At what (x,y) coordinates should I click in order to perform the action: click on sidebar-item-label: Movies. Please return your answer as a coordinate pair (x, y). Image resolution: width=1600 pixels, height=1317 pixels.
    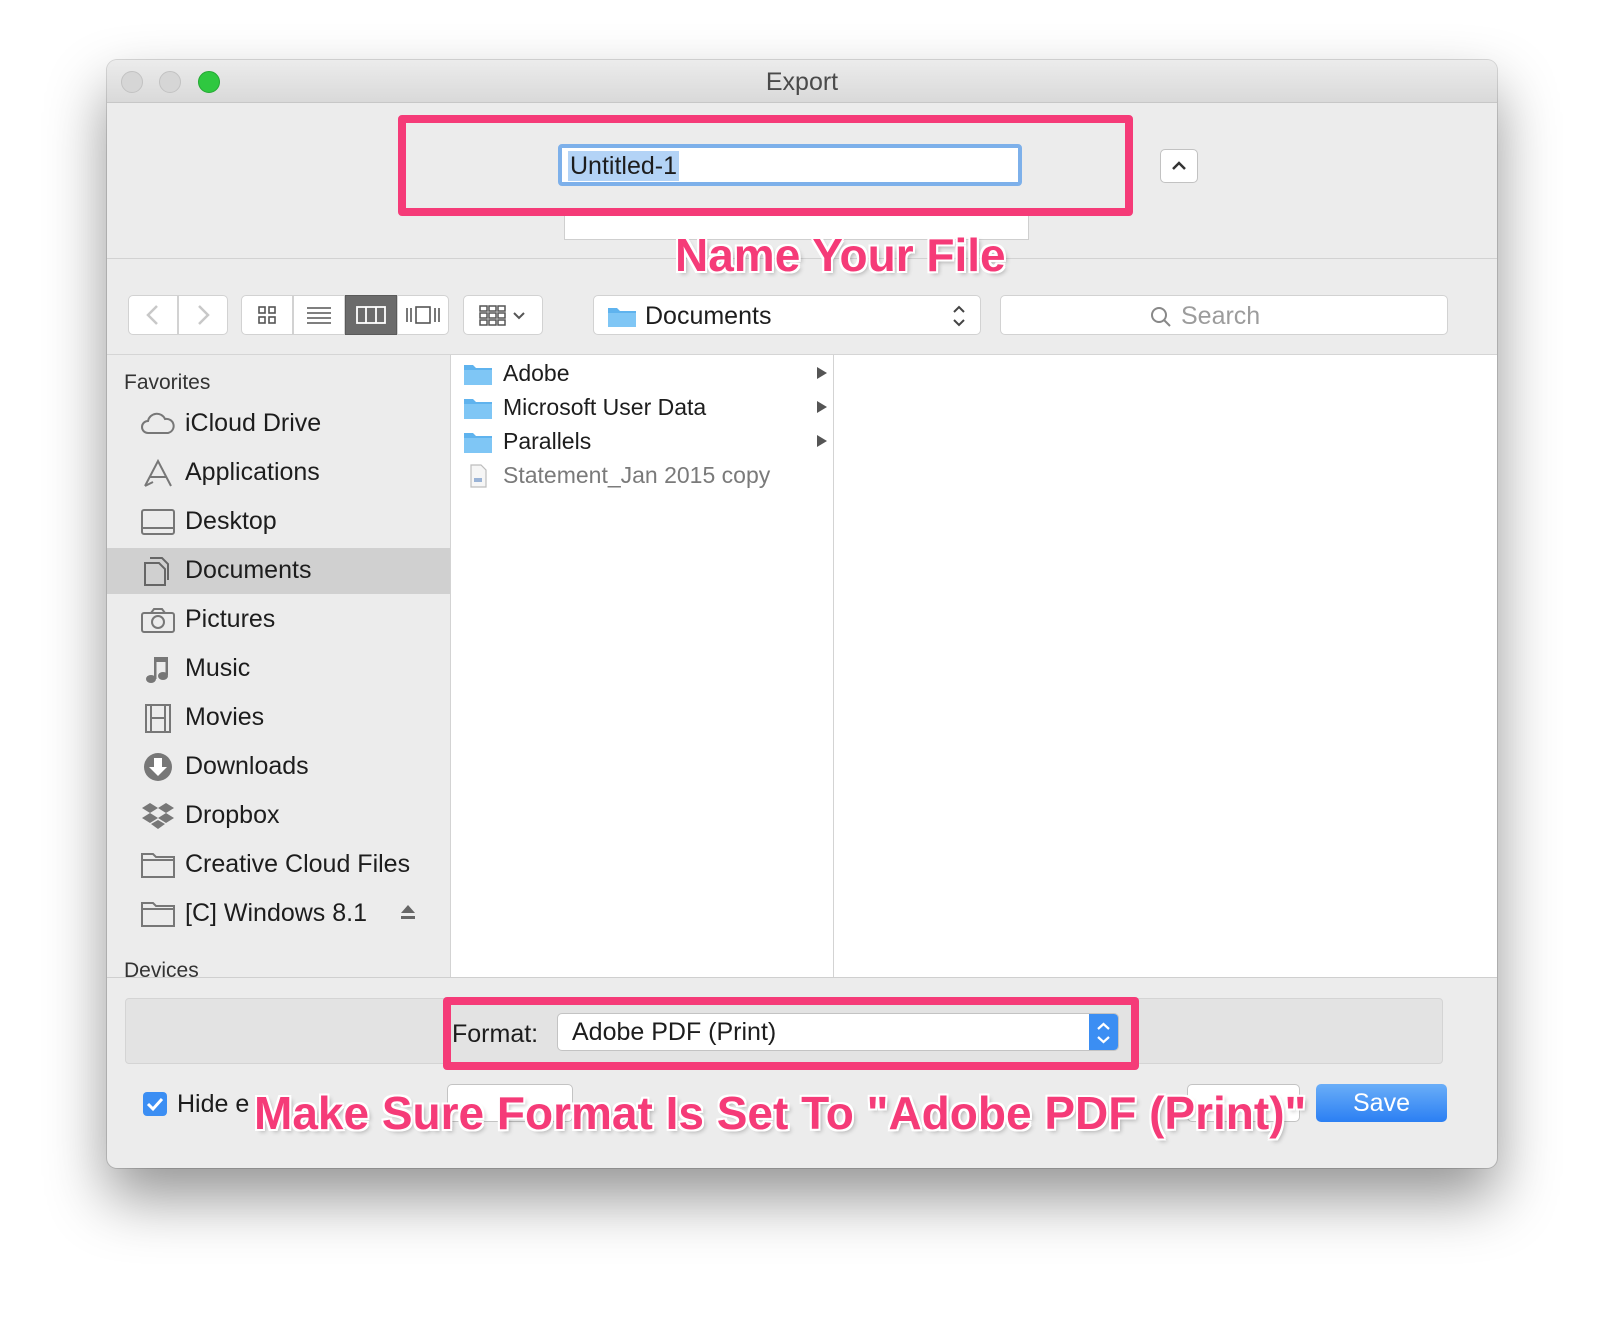
    Looking at the image, I should click on (225, 717).